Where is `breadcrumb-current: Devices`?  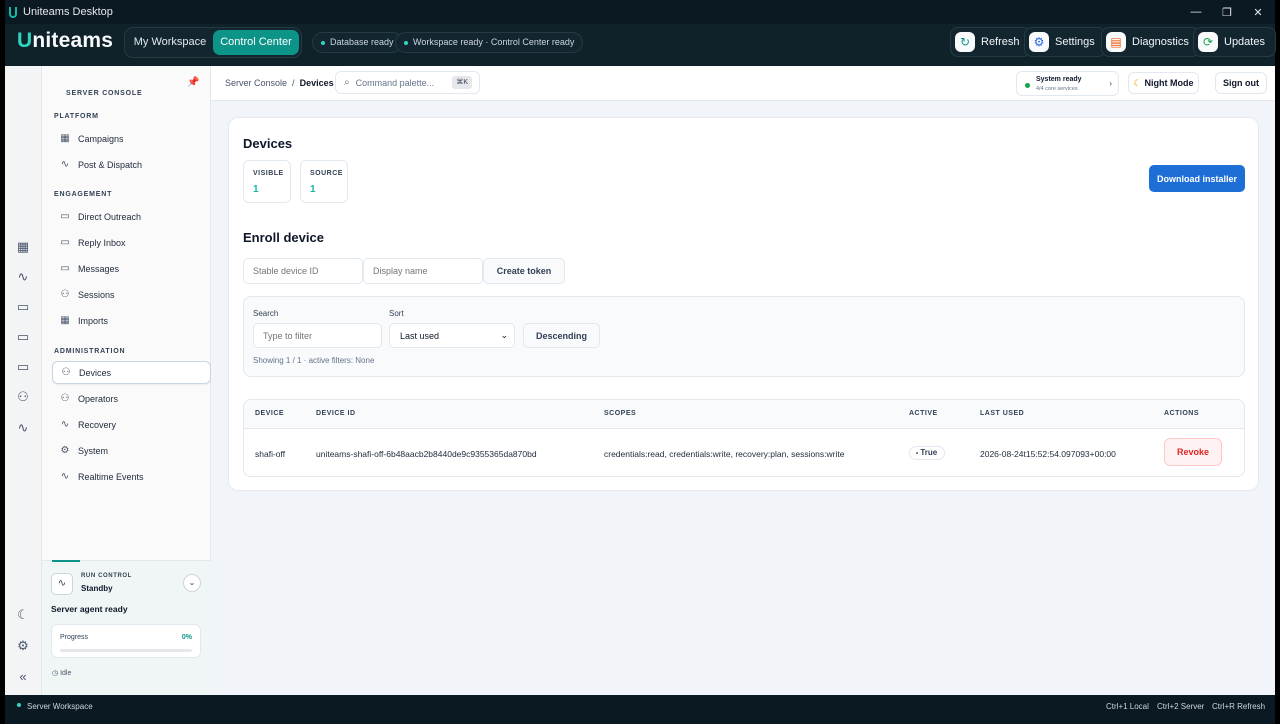
breadcrumb-current: Devices is located at coordinates (316, 83).